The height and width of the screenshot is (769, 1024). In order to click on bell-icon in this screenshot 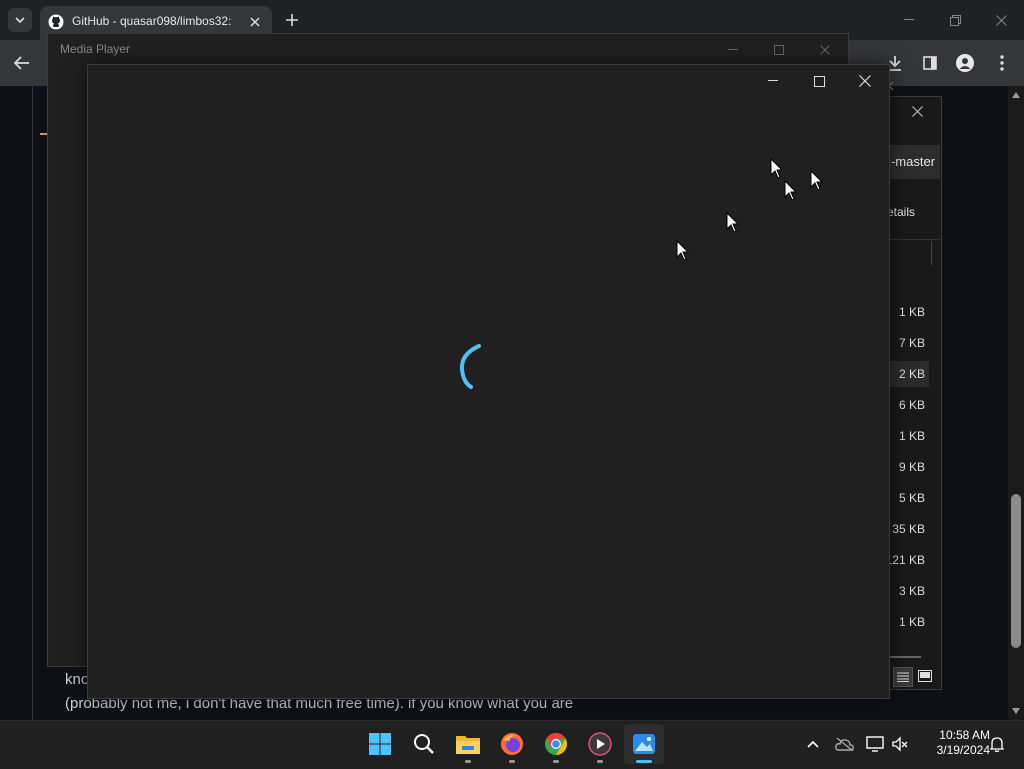, I will do `click(997, 744)`.